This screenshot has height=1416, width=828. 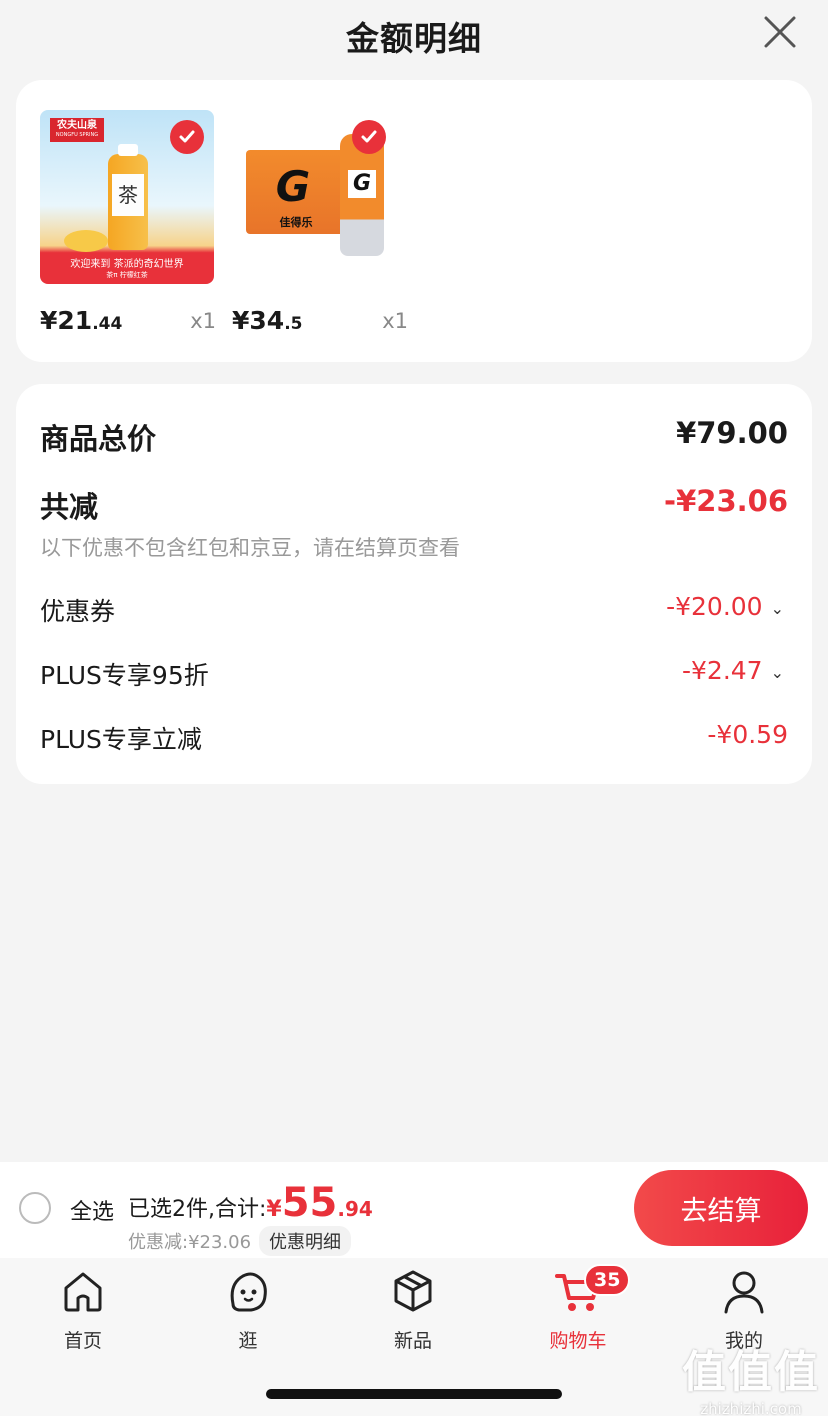 I want to click on total-reduction-value: -¥23.06, so click(x=726, y=501).